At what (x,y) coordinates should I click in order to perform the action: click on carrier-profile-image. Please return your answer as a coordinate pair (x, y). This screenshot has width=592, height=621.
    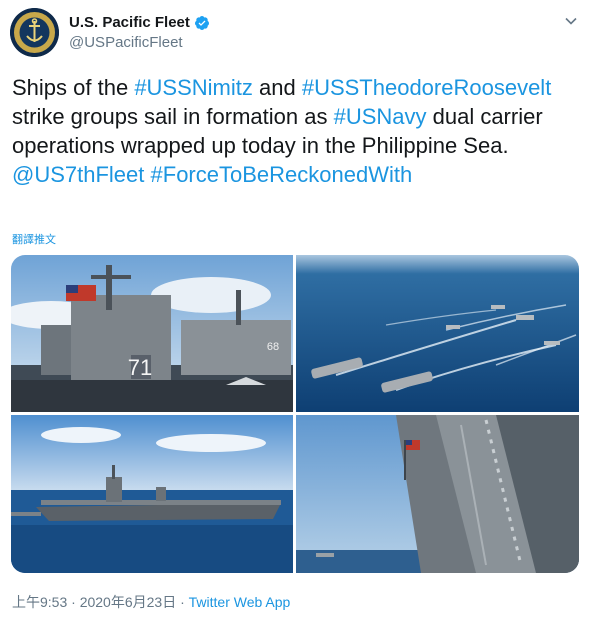
    Looking at the image, I should click on (152, 494).